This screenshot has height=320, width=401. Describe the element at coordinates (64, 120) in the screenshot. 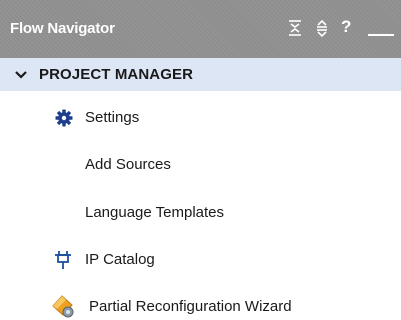

I see `gear-icon` at that location.